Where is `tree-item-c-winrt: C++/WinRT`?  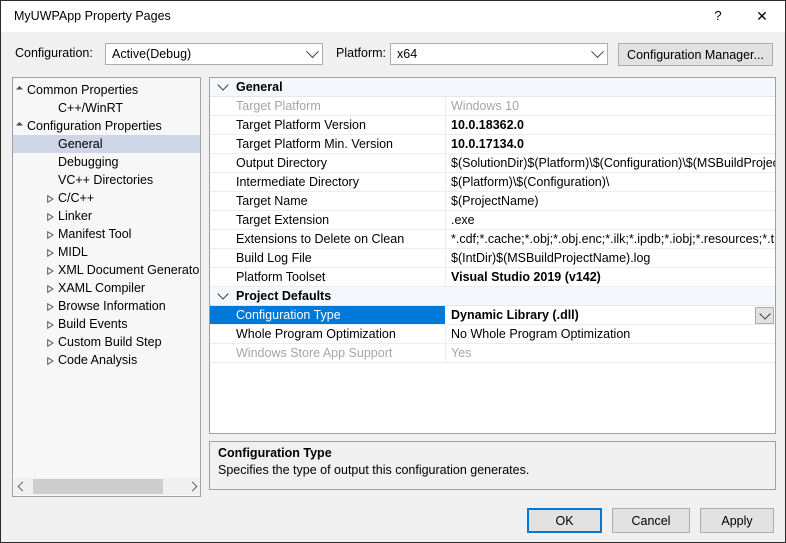
tree-item-c-winrt: C++/WinRT is located at coordinates (106, 108).